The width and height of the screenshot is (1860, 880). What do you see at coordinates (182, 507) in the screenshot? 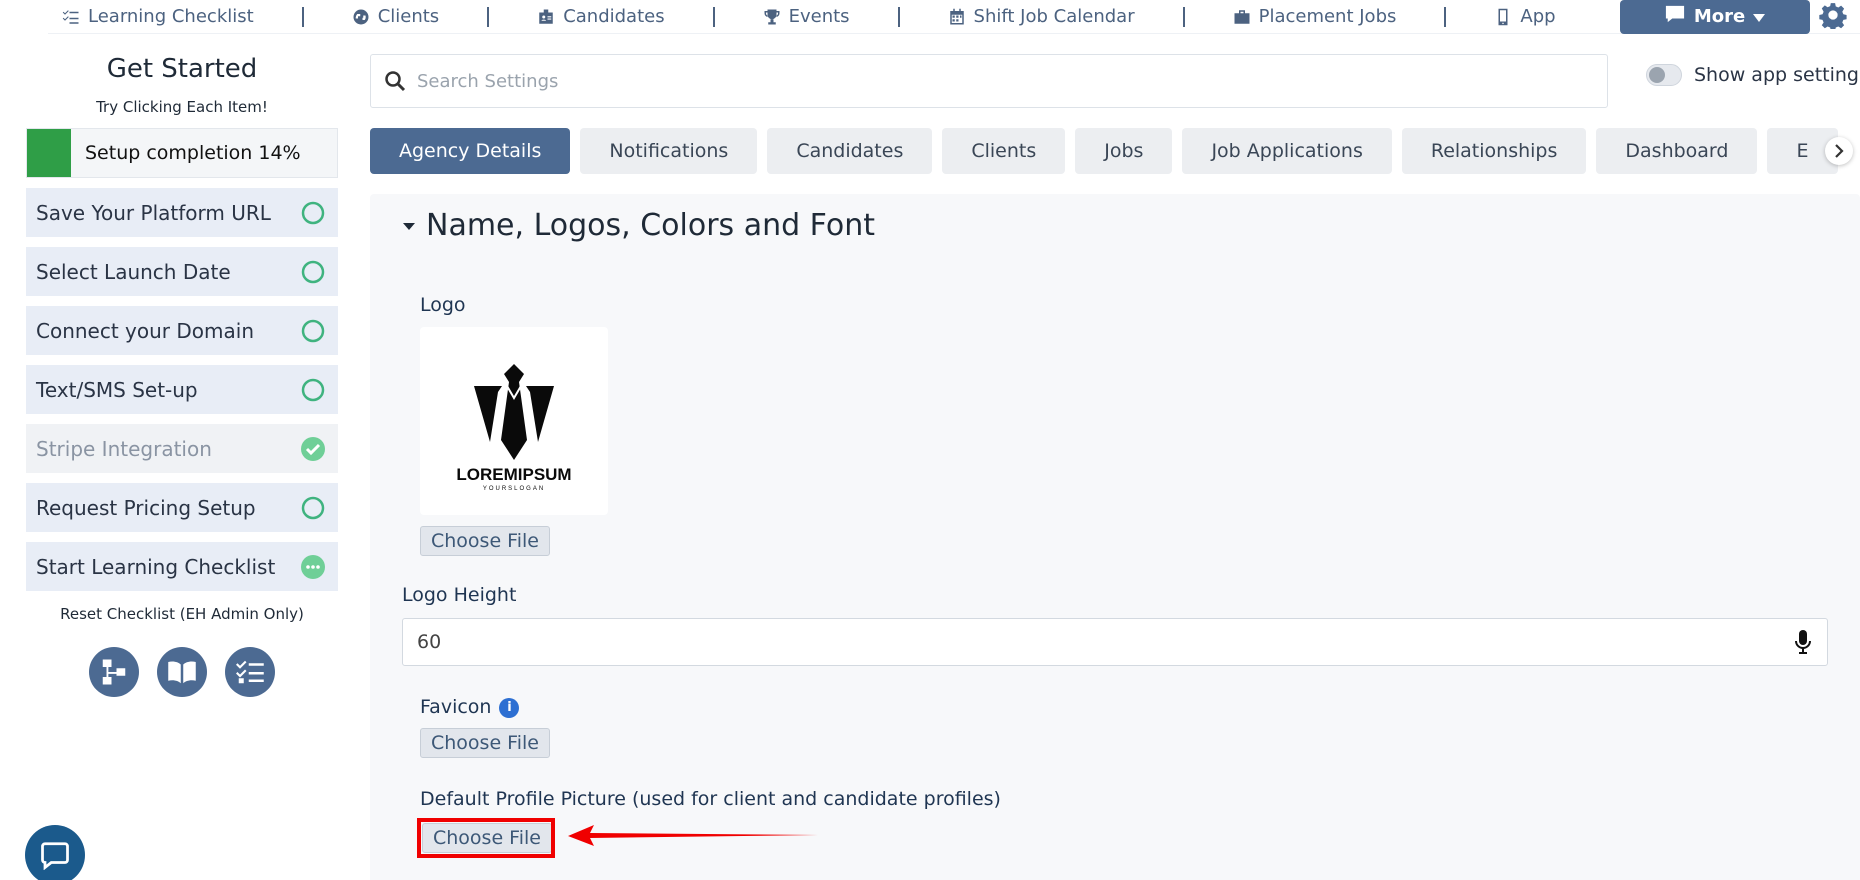
I see `task-request-pricing-setup: Request Pricing Setup` at bounding box center [182, 507].